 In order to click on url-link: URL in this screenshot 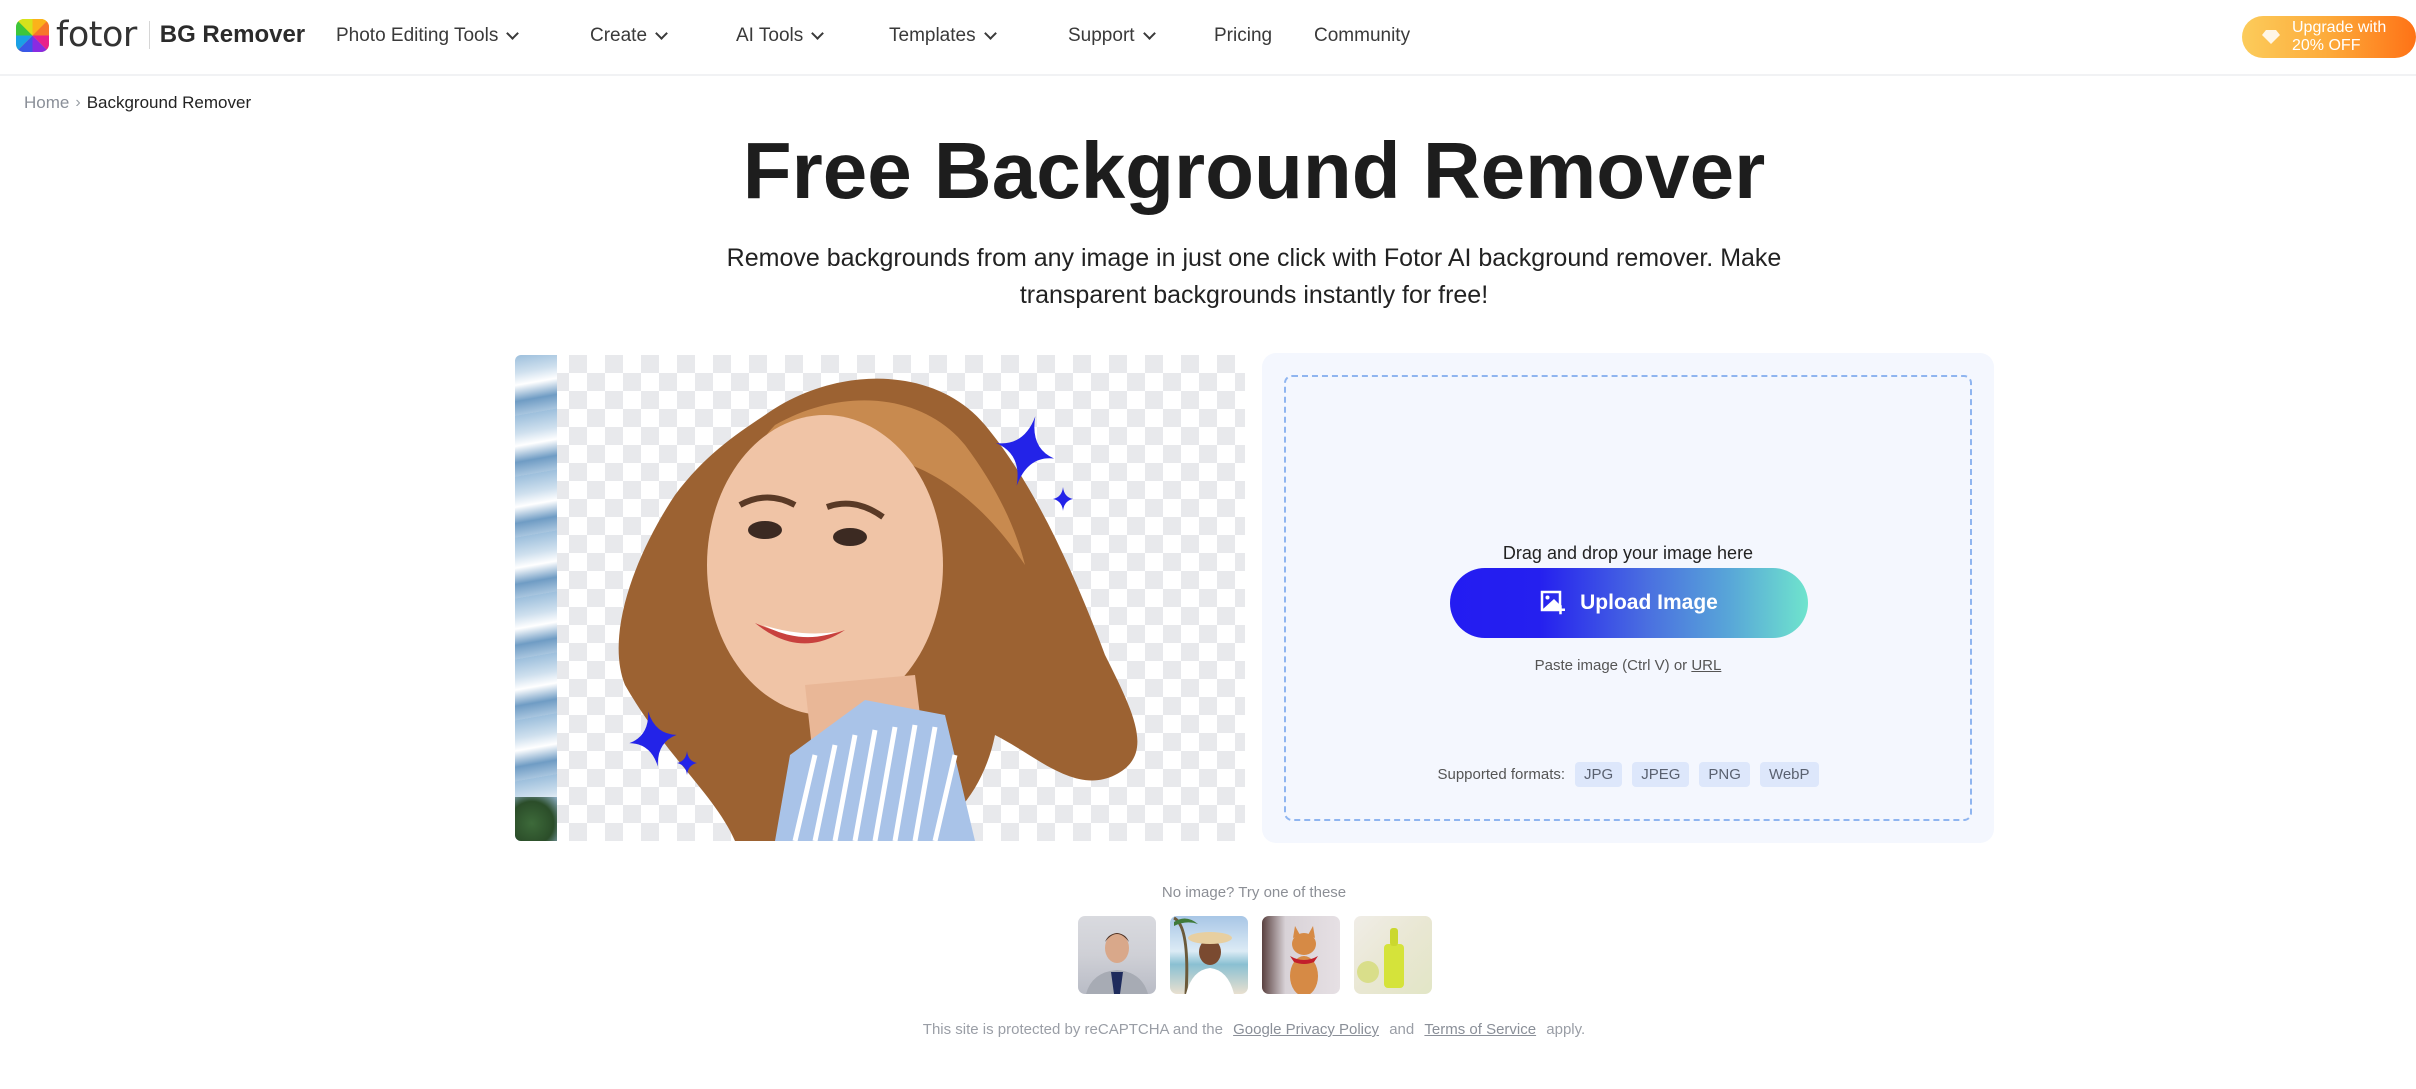, I will do `click(1706, 665)`.